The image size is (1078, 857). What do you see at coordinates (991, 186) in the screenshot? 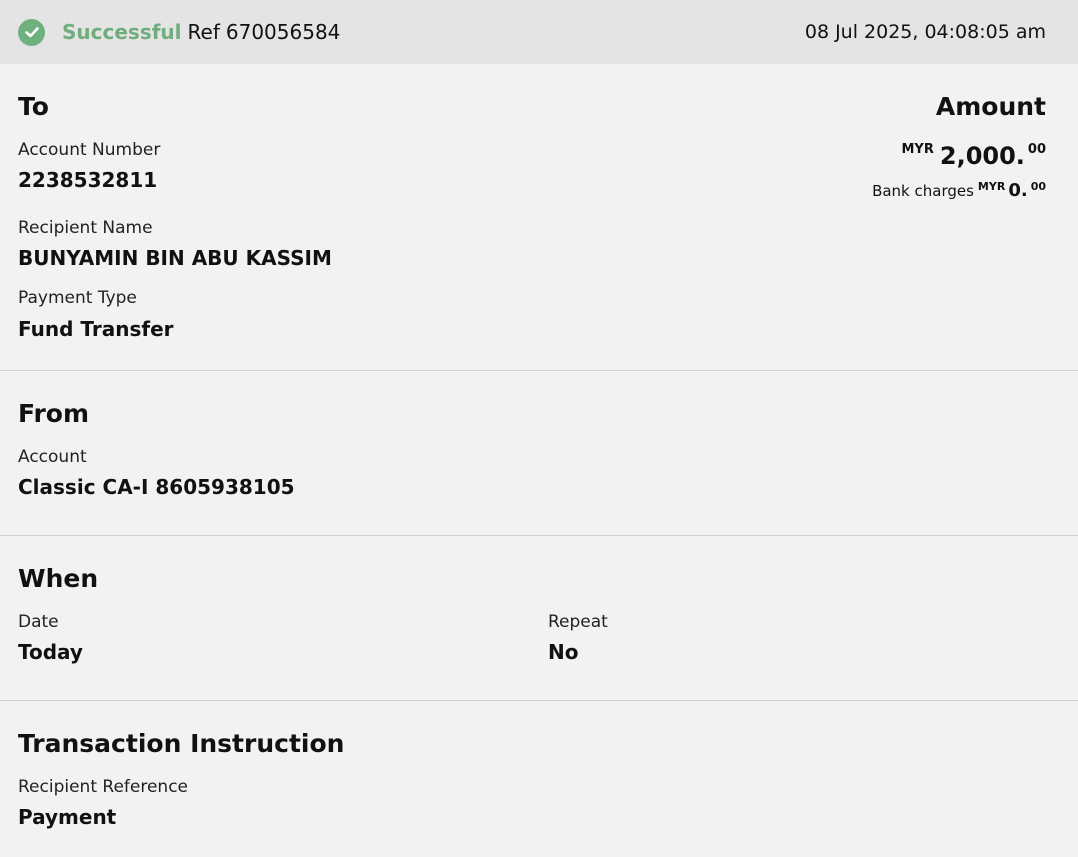
I see `charges-currency: MYR` at bounding box center [991, 186].